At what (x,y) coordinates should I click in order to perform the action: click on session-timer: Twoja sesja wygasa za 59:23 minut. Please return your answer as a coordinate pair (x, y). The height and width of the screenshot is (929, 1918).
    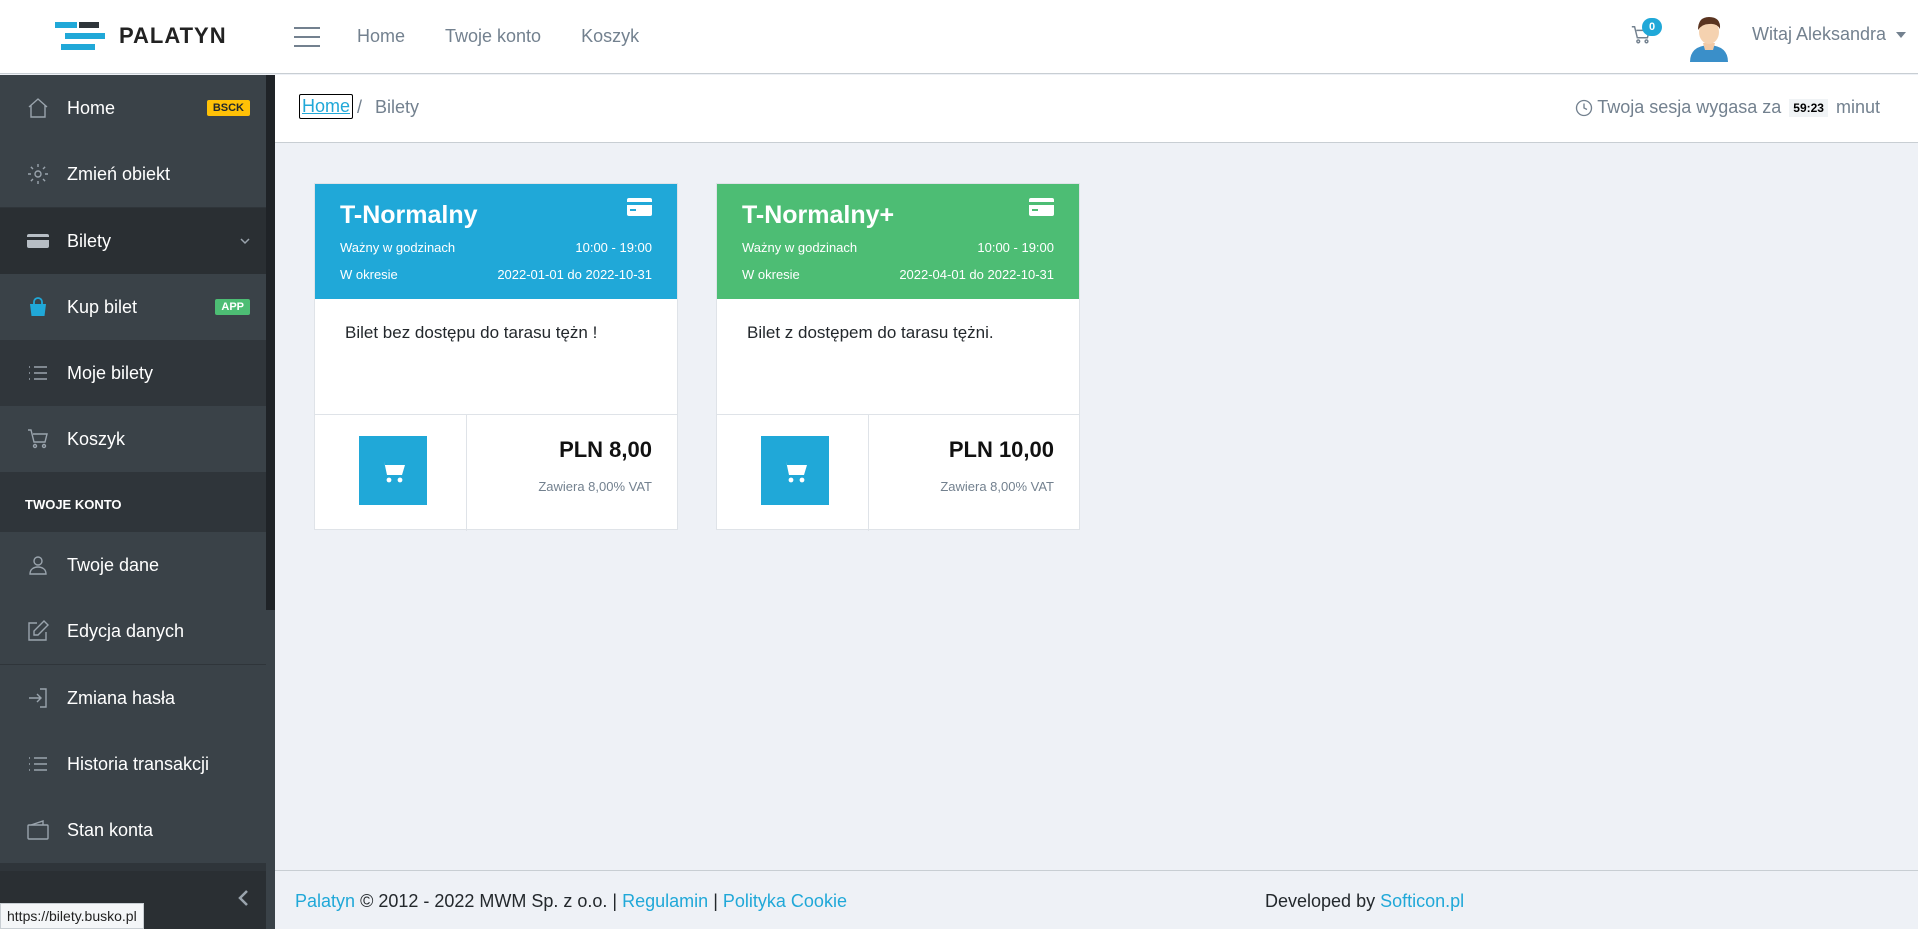
    Looking at the image, I should click on (1727, 107).